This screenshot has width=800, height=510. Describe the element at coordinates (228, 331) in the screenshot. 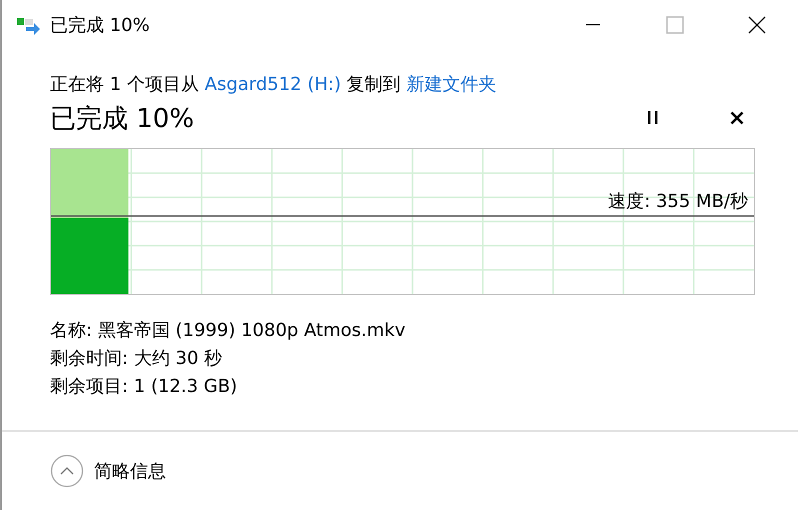

I see `detail-text: 名称: 黑客帝国 (1999) 1080p Atmos.mkv` at that location.